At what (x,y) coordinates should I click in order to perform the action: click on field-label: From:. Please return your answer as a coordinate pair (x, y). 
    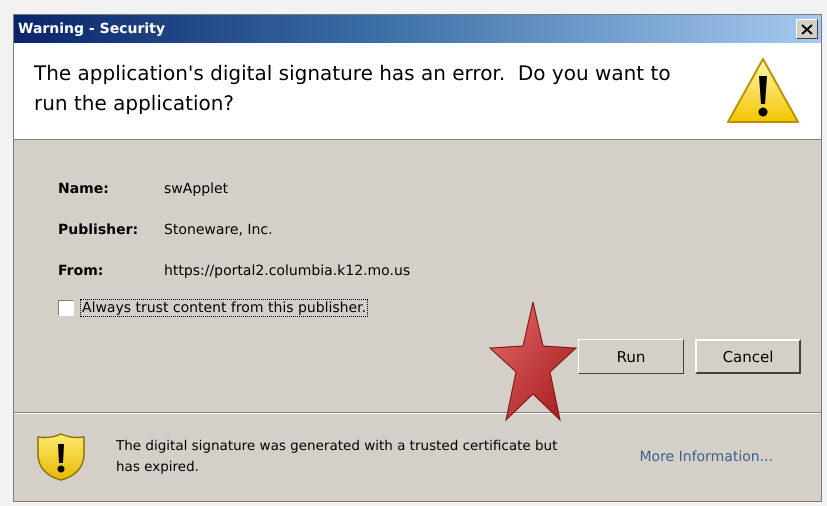
    Looking at the image, I should click on (81, 270).